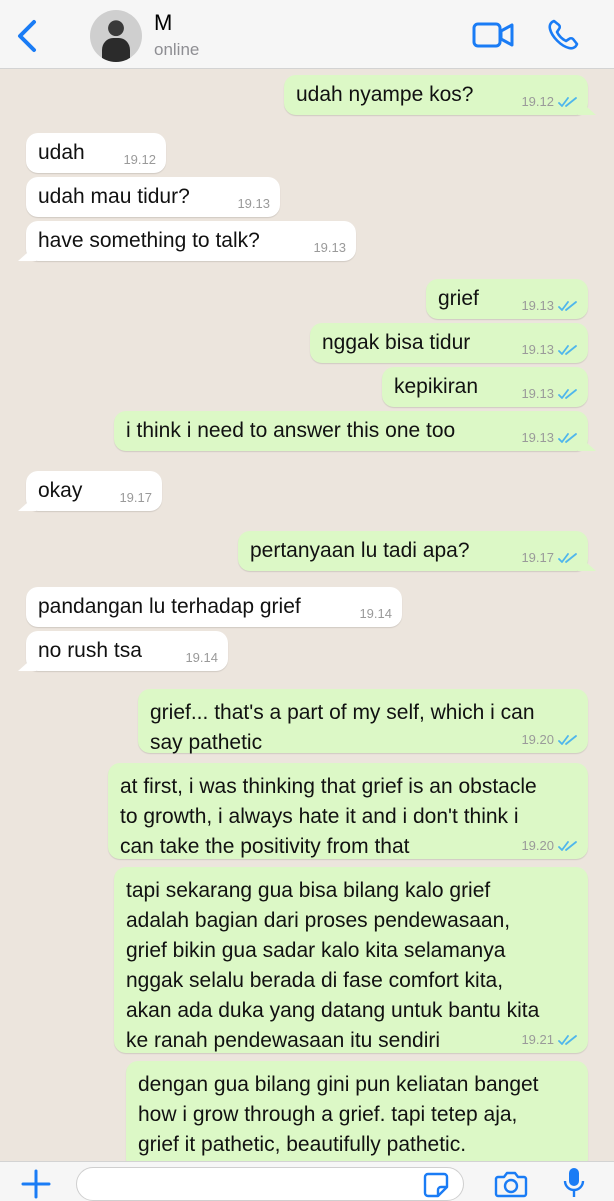 This screenshot has width=614, height=1201. Describe the element at coordinates (96, 153) in the screenshot. I see `incoming-message: udah 19.12` at that location.